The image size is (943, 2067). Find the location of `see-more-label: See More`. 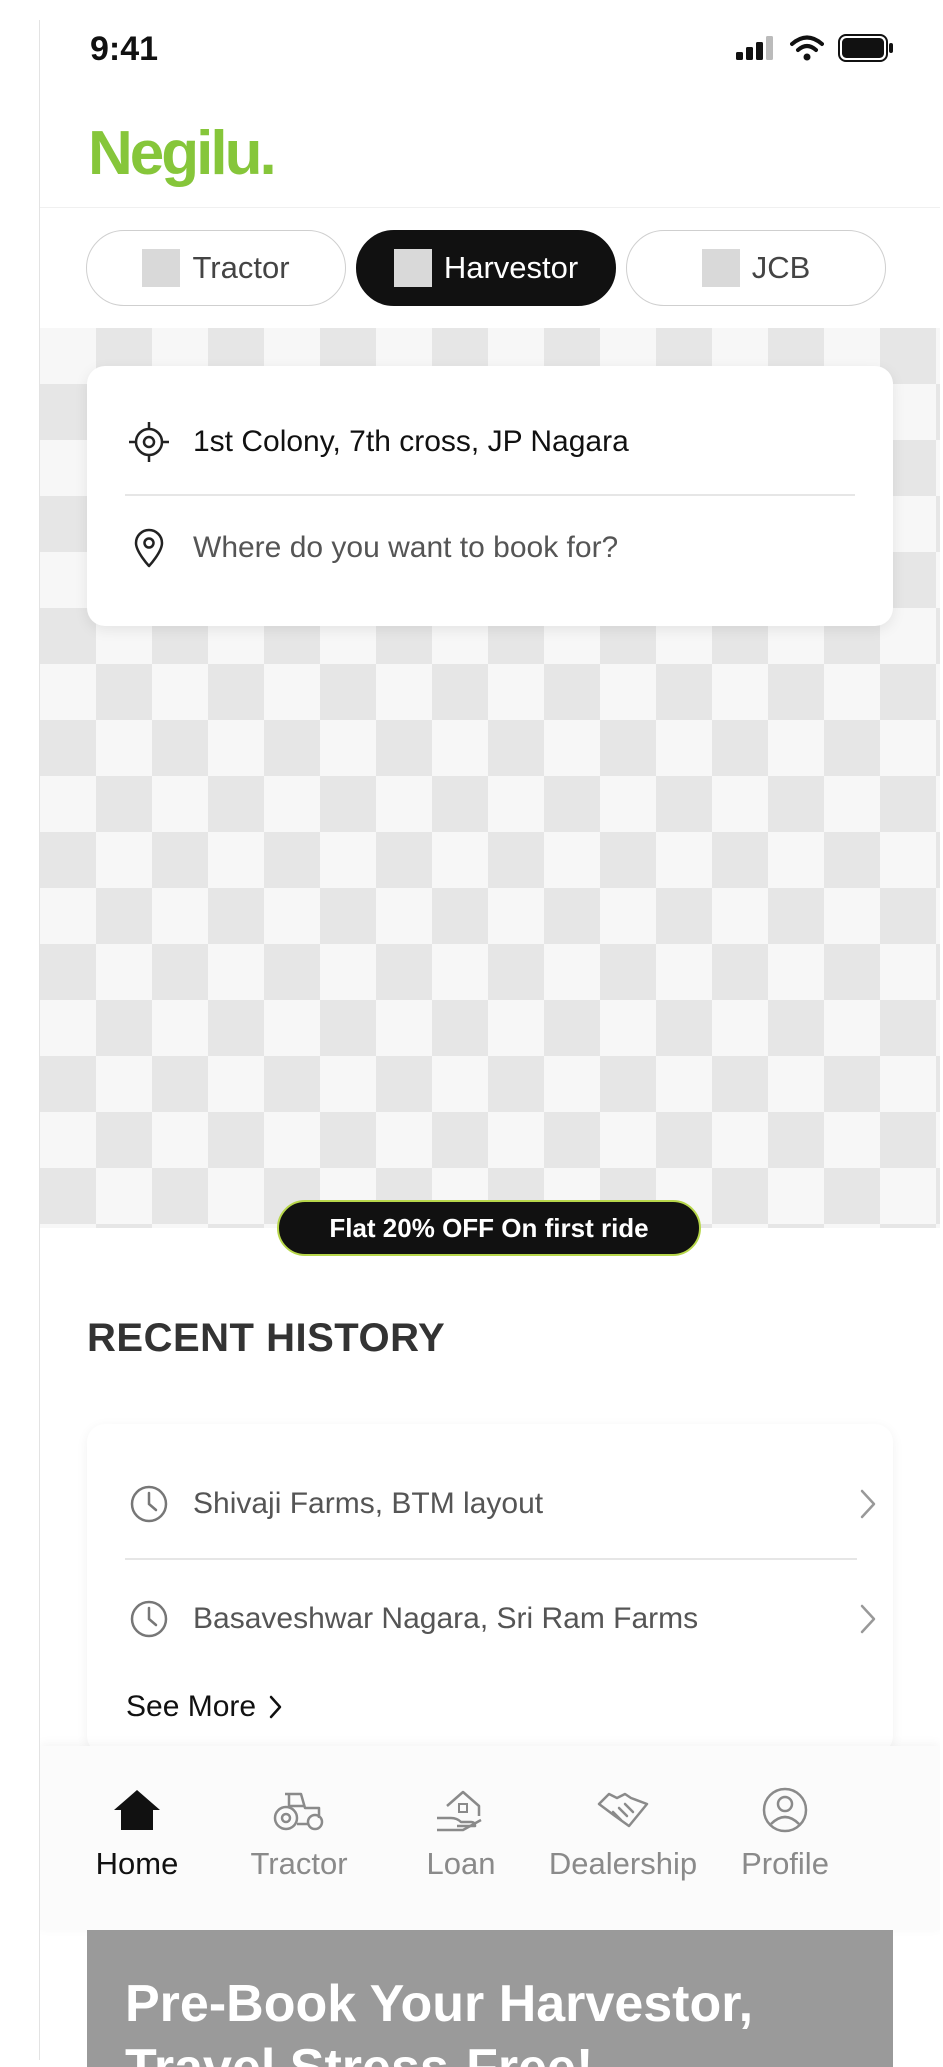

see-more-label: See More is located at coordinates (191, 1706).